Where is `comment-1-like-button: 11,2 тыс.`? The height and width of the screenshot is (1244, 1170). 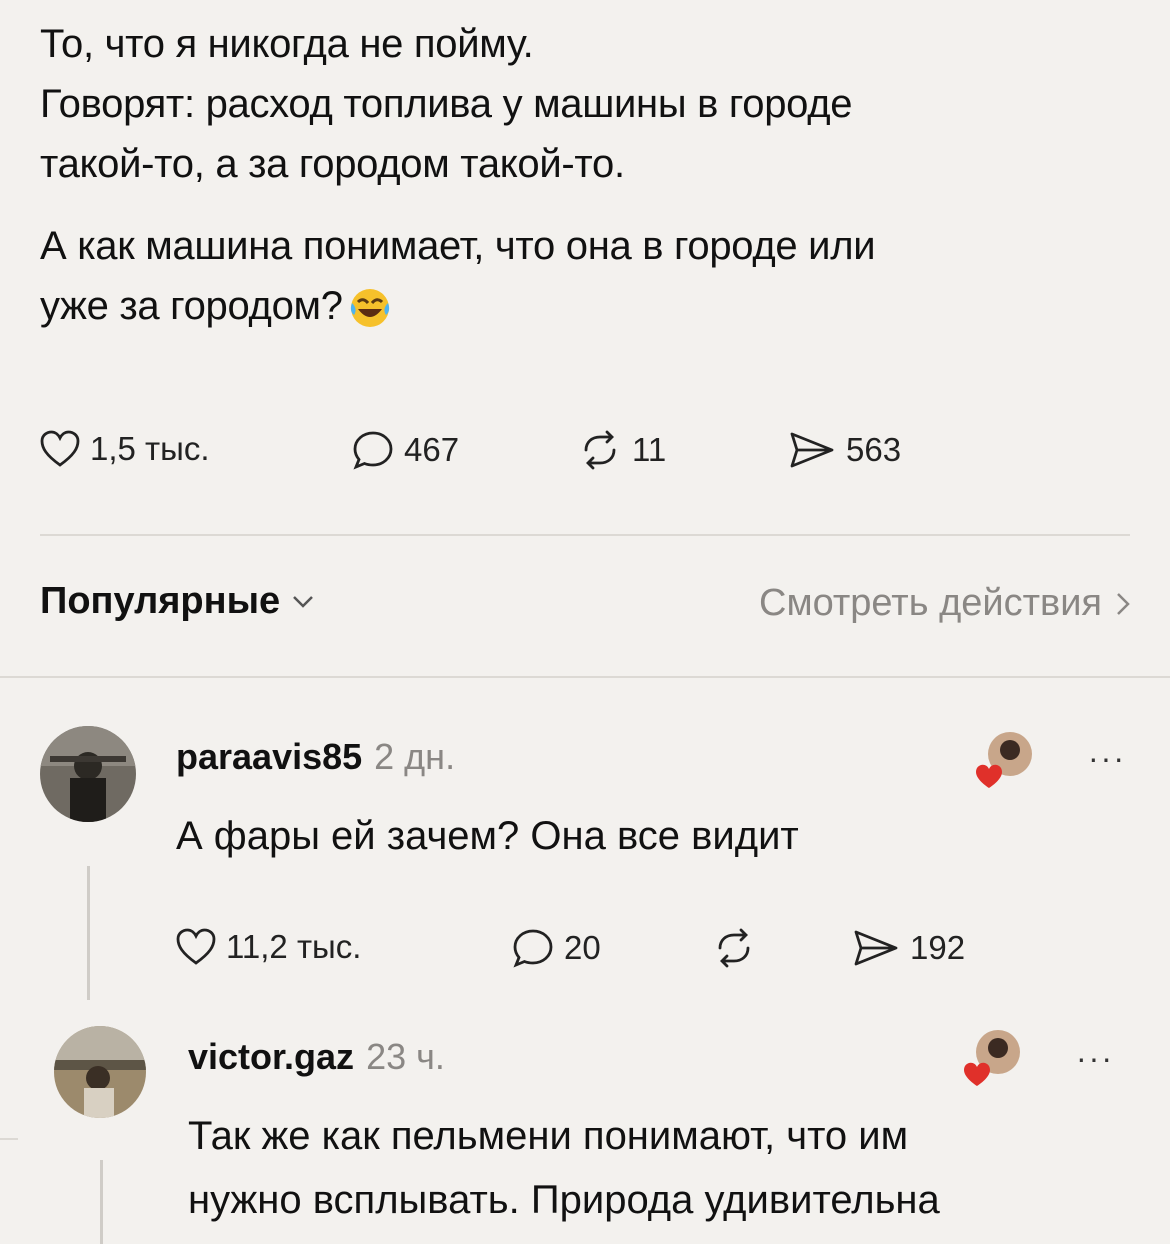 comment-1-like-button: 11,2 тыс. is located at coordinates (268, 947).